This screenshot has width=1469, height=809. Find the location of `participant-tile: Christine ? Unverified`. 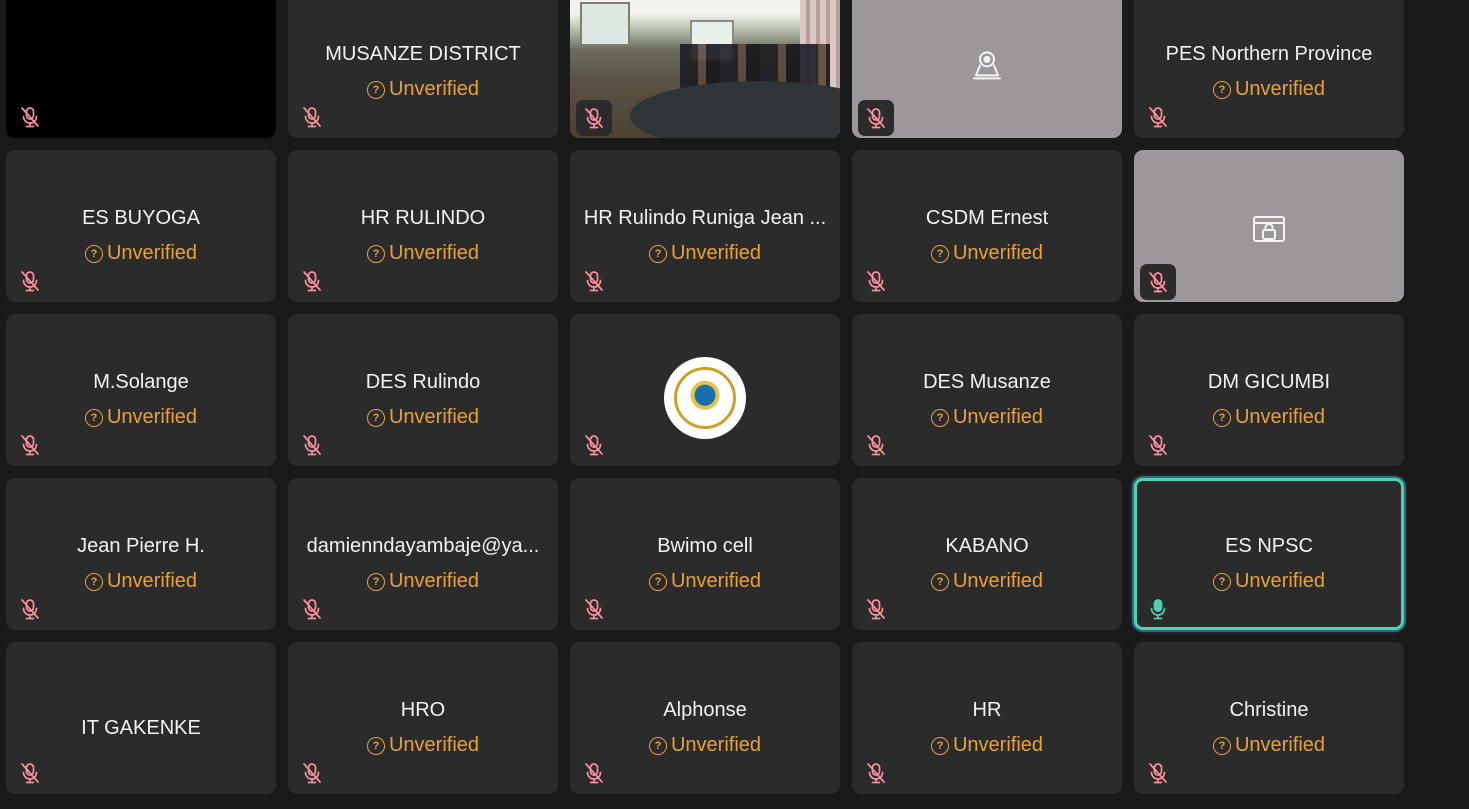

participant-tile: Christine ? Unverified is located at coordinates (1269, 718).